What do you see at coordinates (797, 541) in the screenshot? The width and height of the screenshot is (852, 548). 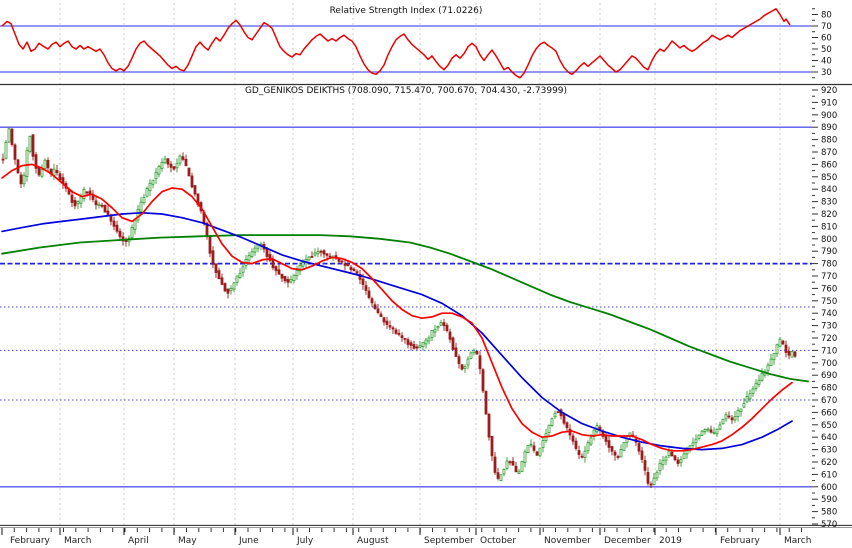 I see `x-axis-label: March` at bounding box center [797, 541].